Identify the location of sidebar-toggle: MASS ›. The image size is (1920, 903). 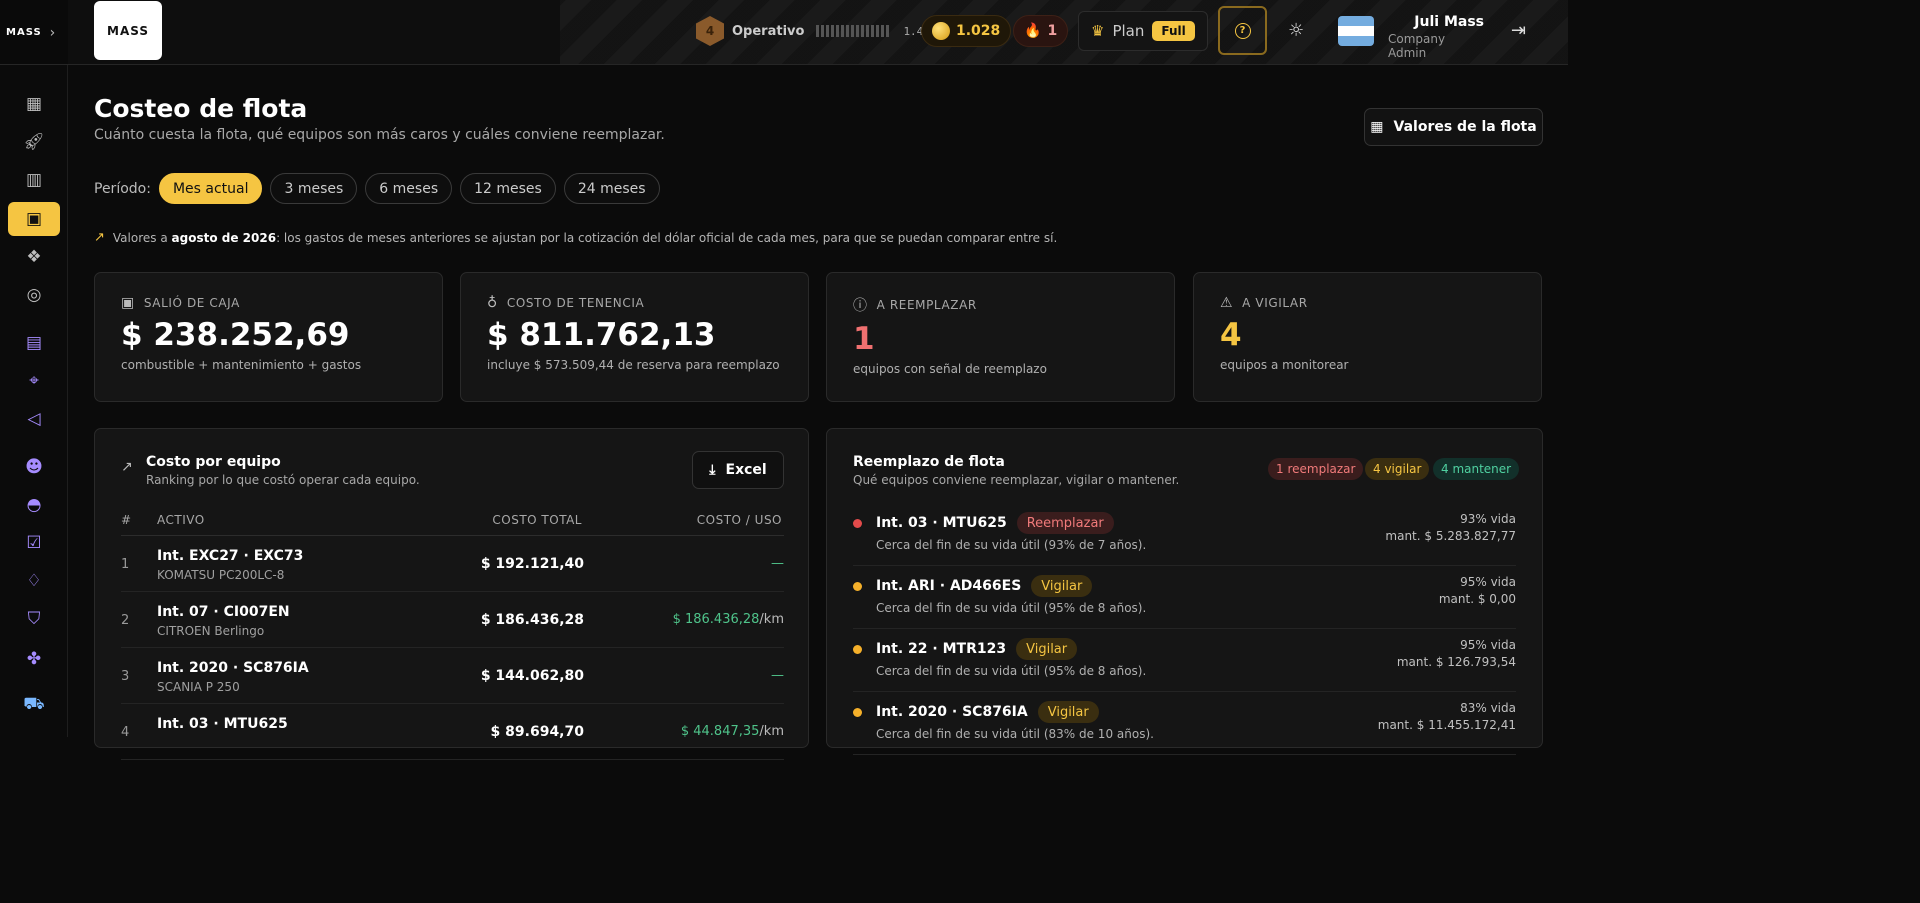
(34, 32).